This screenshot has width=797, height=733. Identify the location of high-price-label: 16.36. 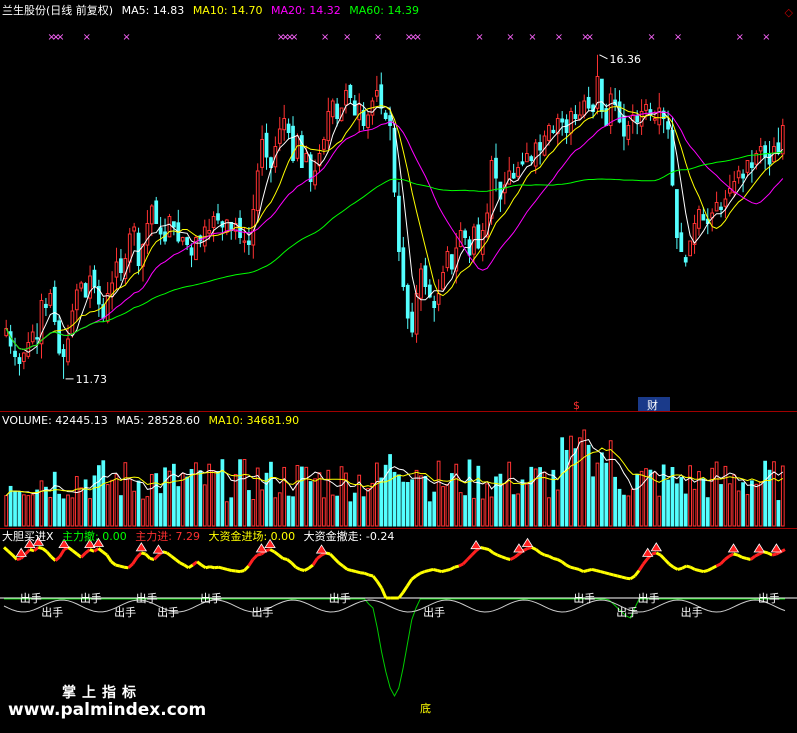
(625, 59).